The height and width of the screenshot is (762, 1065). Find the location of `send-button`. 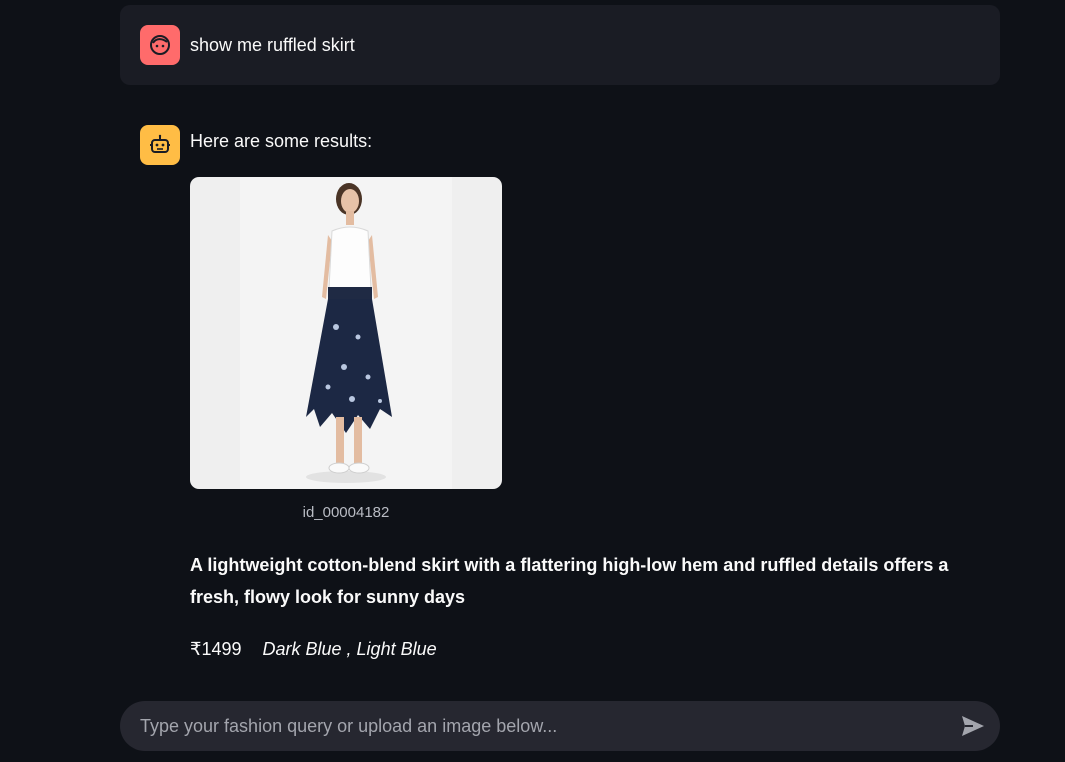

send-button is located at coordinates (973, 726).